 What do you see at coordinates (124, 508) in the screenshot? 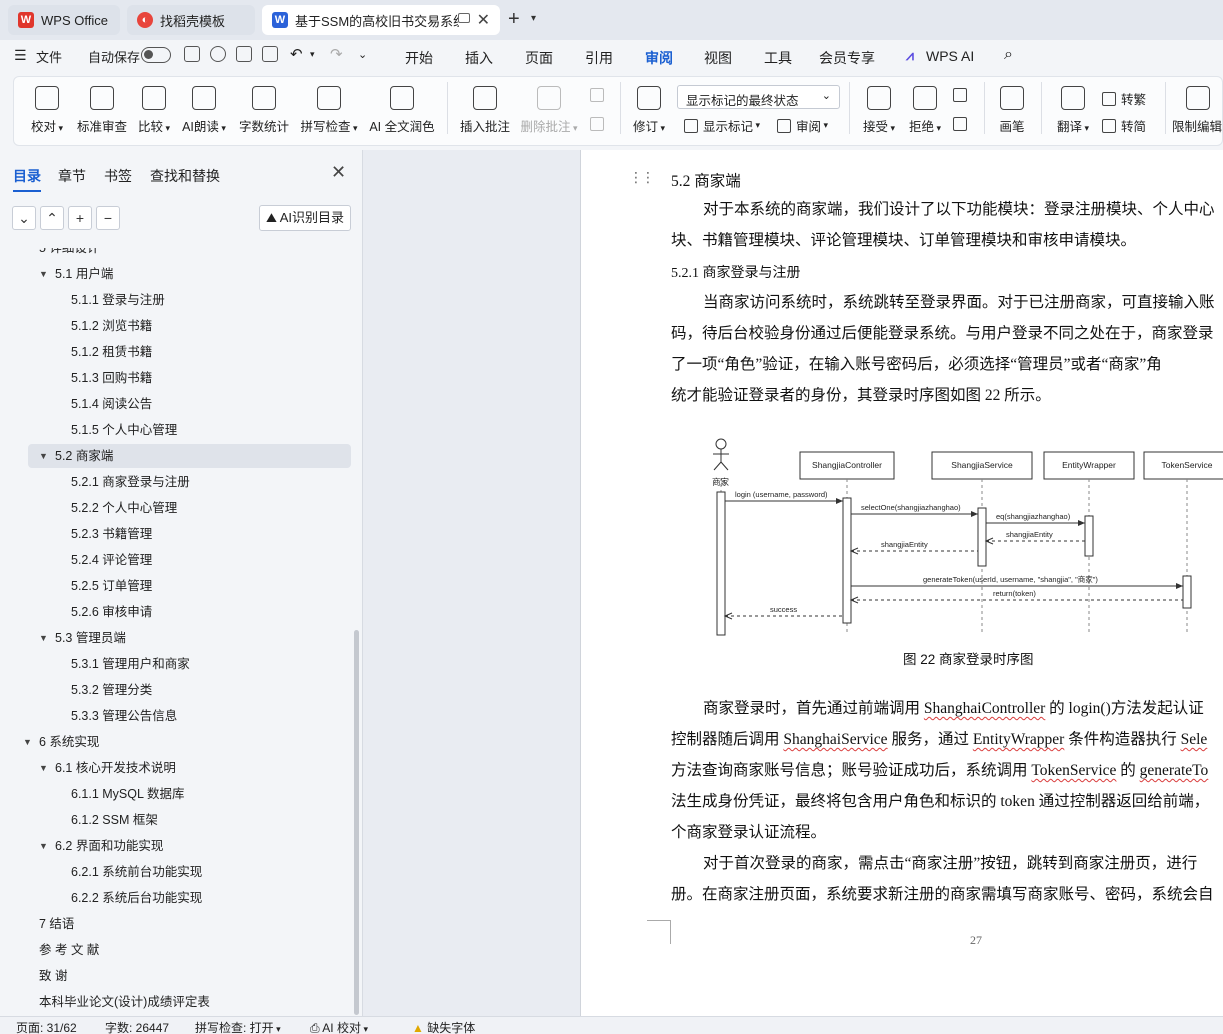
I see `toc-item: 5.2.2 个人中心管理` at bounding box center [124, 508].